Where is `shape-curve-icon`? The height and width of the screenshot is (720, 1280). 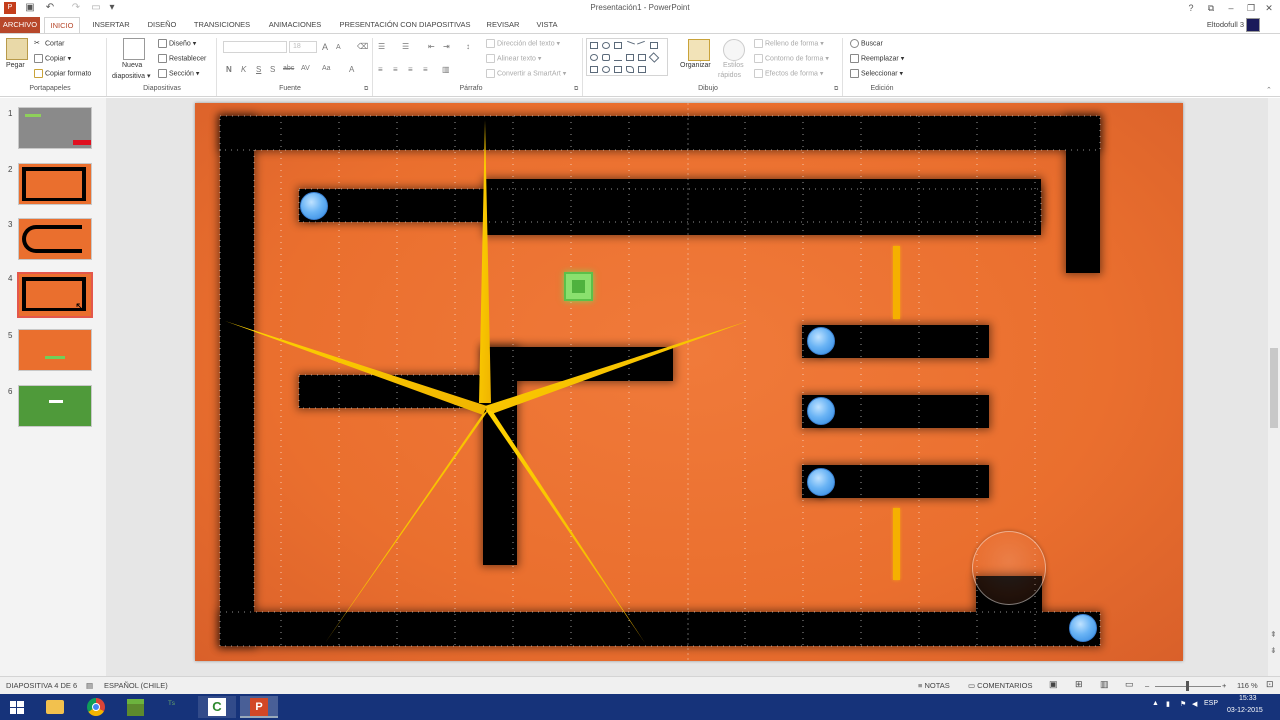 shape-curve-icon is located at coordinates (630, 69).